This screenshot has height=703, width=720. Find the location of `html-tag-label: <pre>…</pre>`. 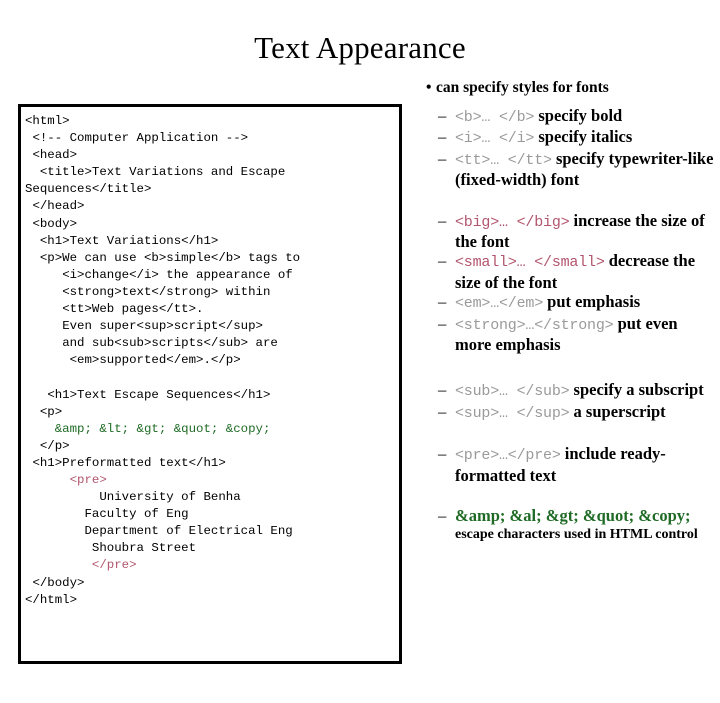

html-tag-label: <pre>…</pre> is located at coordinates (508, 456).